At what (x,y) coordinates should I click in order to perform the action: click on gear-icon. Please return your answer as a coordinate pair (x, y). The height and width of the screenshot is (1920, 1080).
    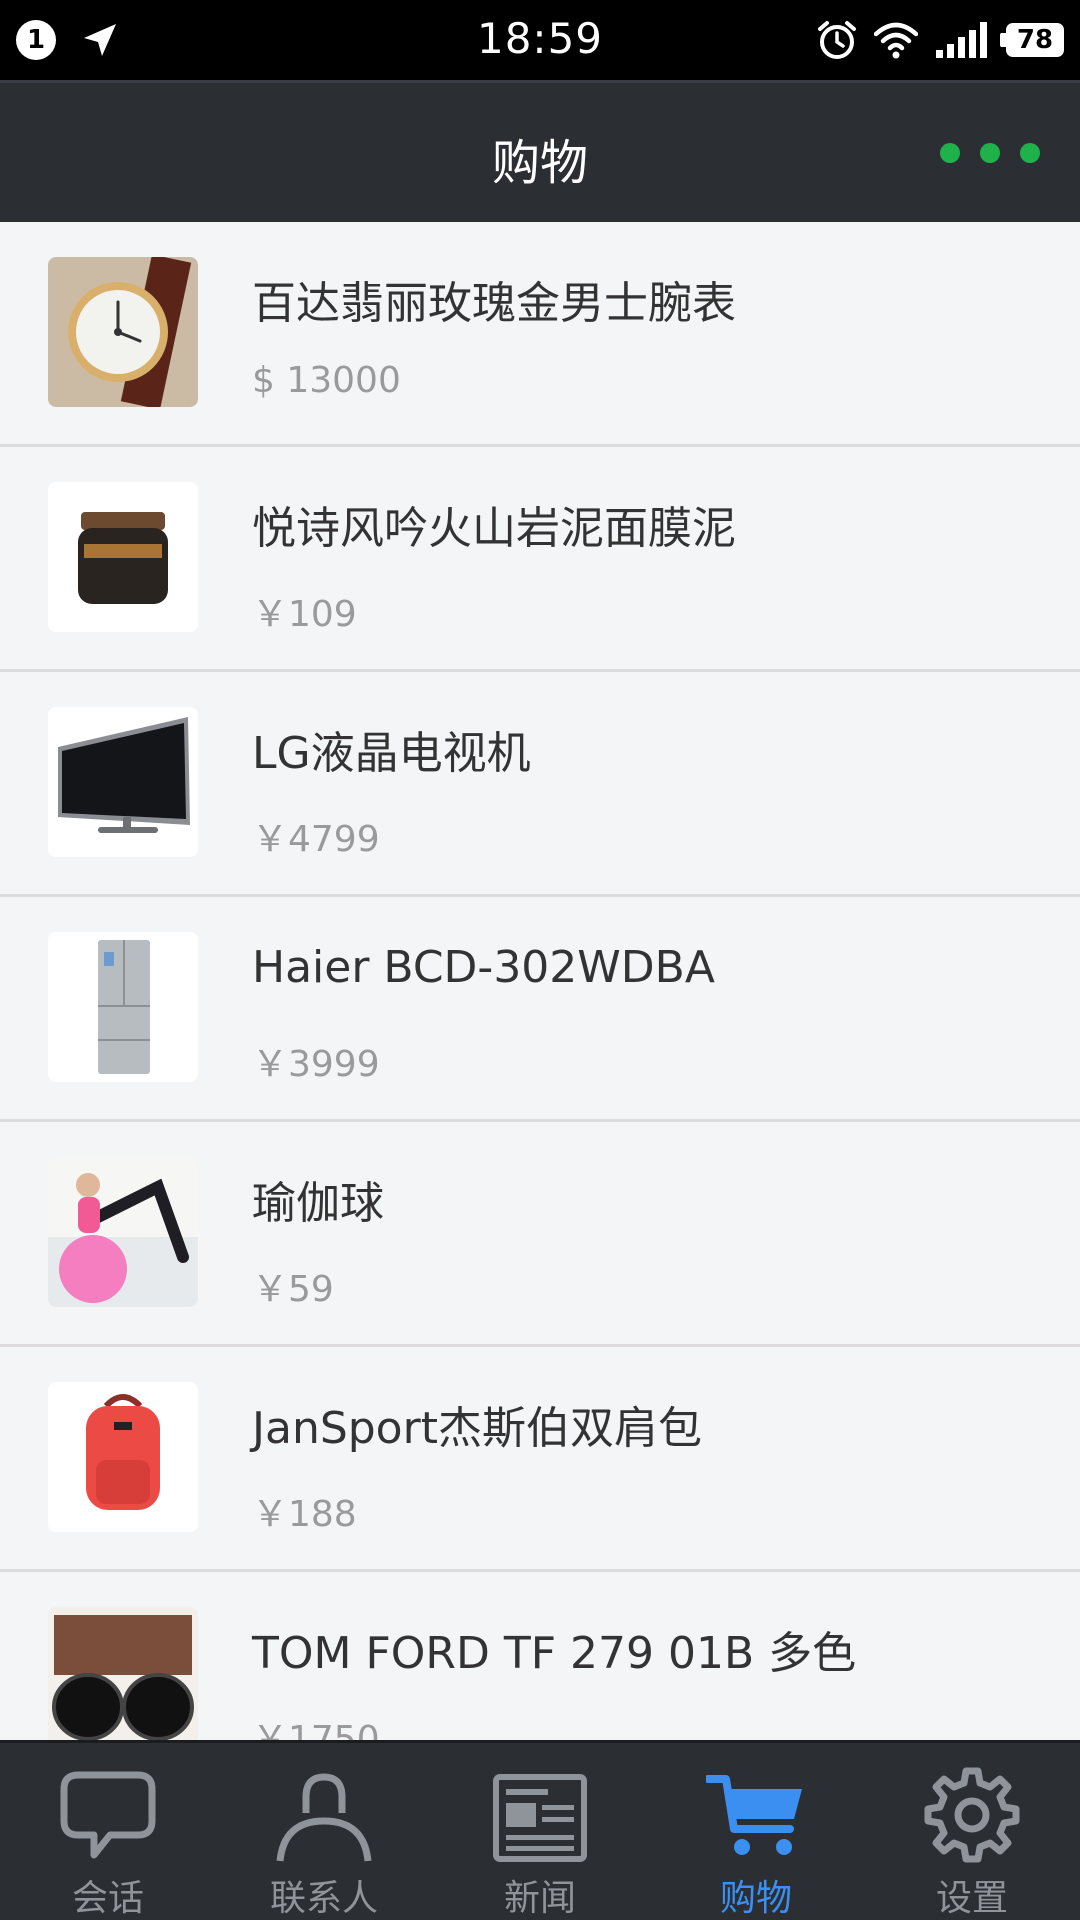
    Looking at the image, I should click on (972, 1815).